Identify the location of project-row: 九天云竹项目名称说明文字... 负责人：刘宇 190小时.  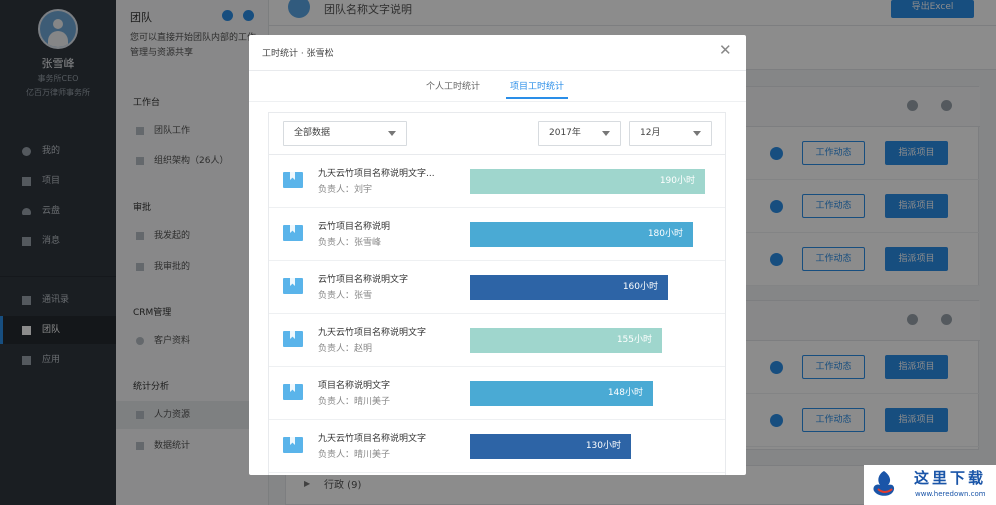
(497, 181).